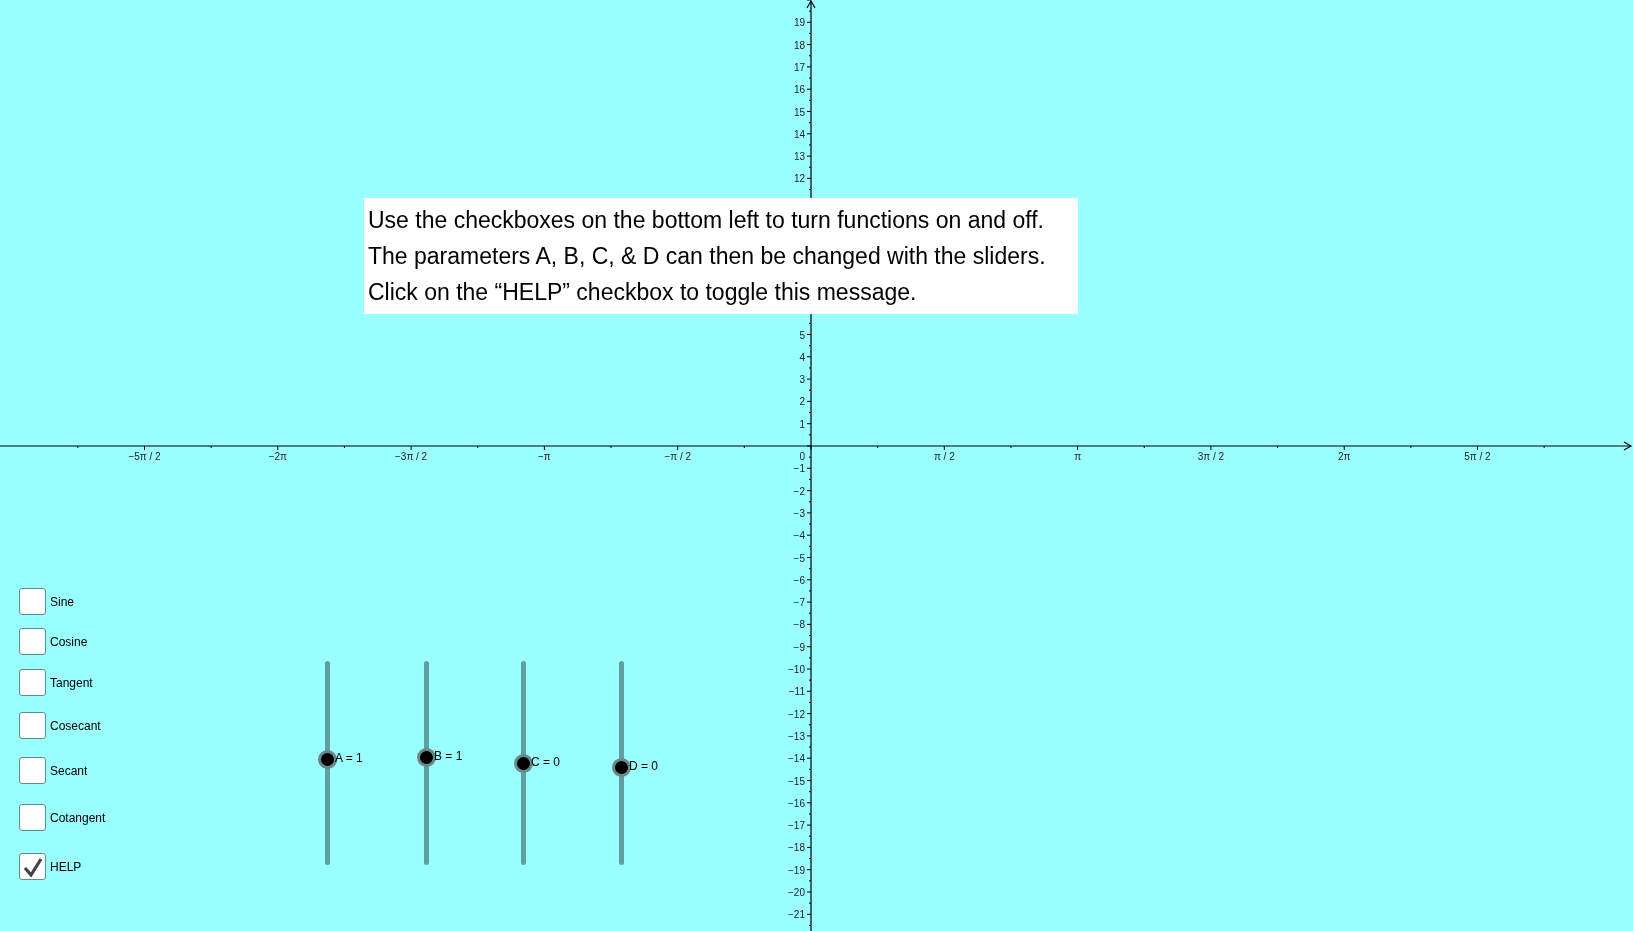 The width and height of the screenshot is (1633, 931). Describe the element at coordinates (71, 682) in the screenshot. I see `checkbox-label: Tangent` at that location.